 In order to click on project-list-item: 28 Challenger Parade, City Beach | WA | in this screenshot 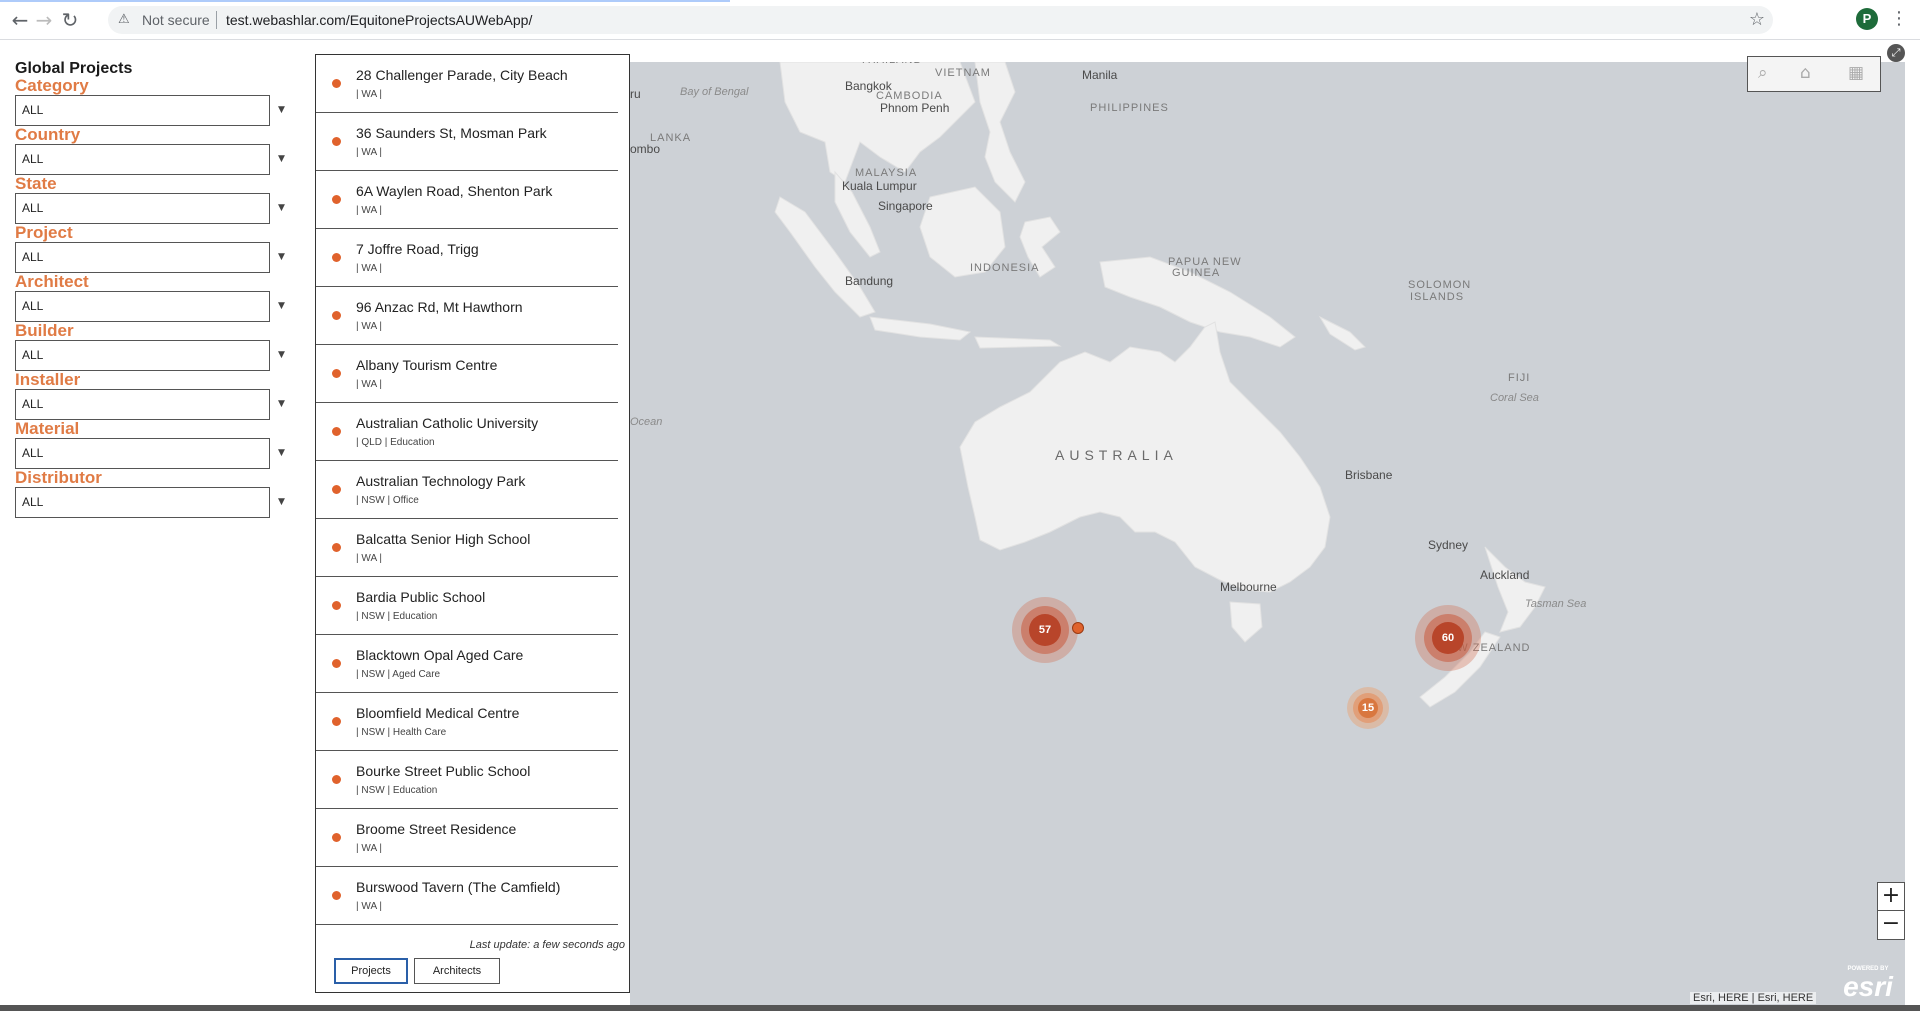, I will do `click(467, 84)`.